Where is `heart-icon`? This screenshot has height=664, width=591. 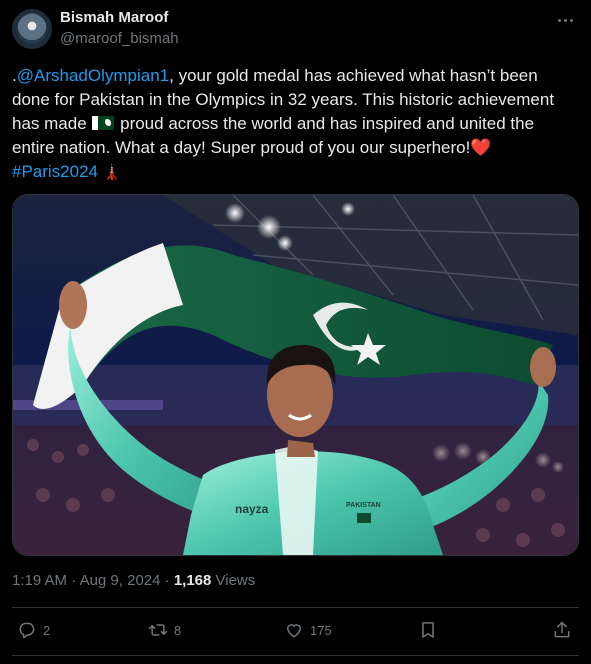 heart-icon is located at coordinates (294, 631).